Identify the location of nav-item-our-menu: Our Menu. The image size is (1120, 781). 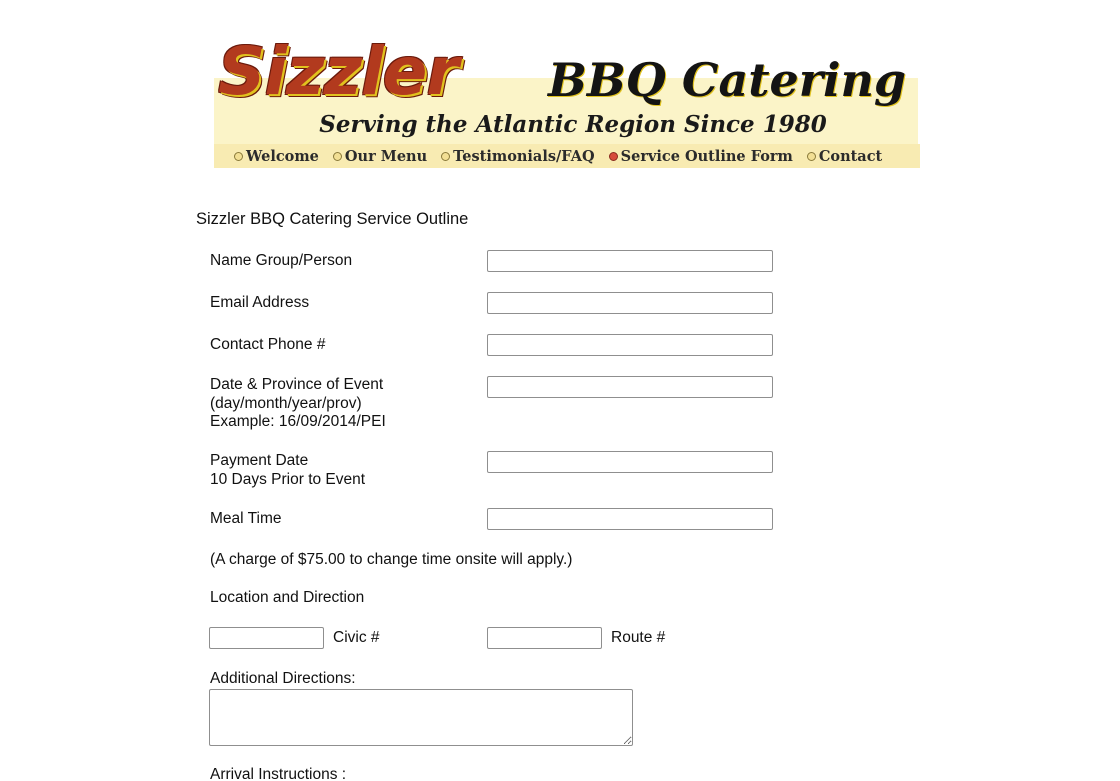
(380, 156).